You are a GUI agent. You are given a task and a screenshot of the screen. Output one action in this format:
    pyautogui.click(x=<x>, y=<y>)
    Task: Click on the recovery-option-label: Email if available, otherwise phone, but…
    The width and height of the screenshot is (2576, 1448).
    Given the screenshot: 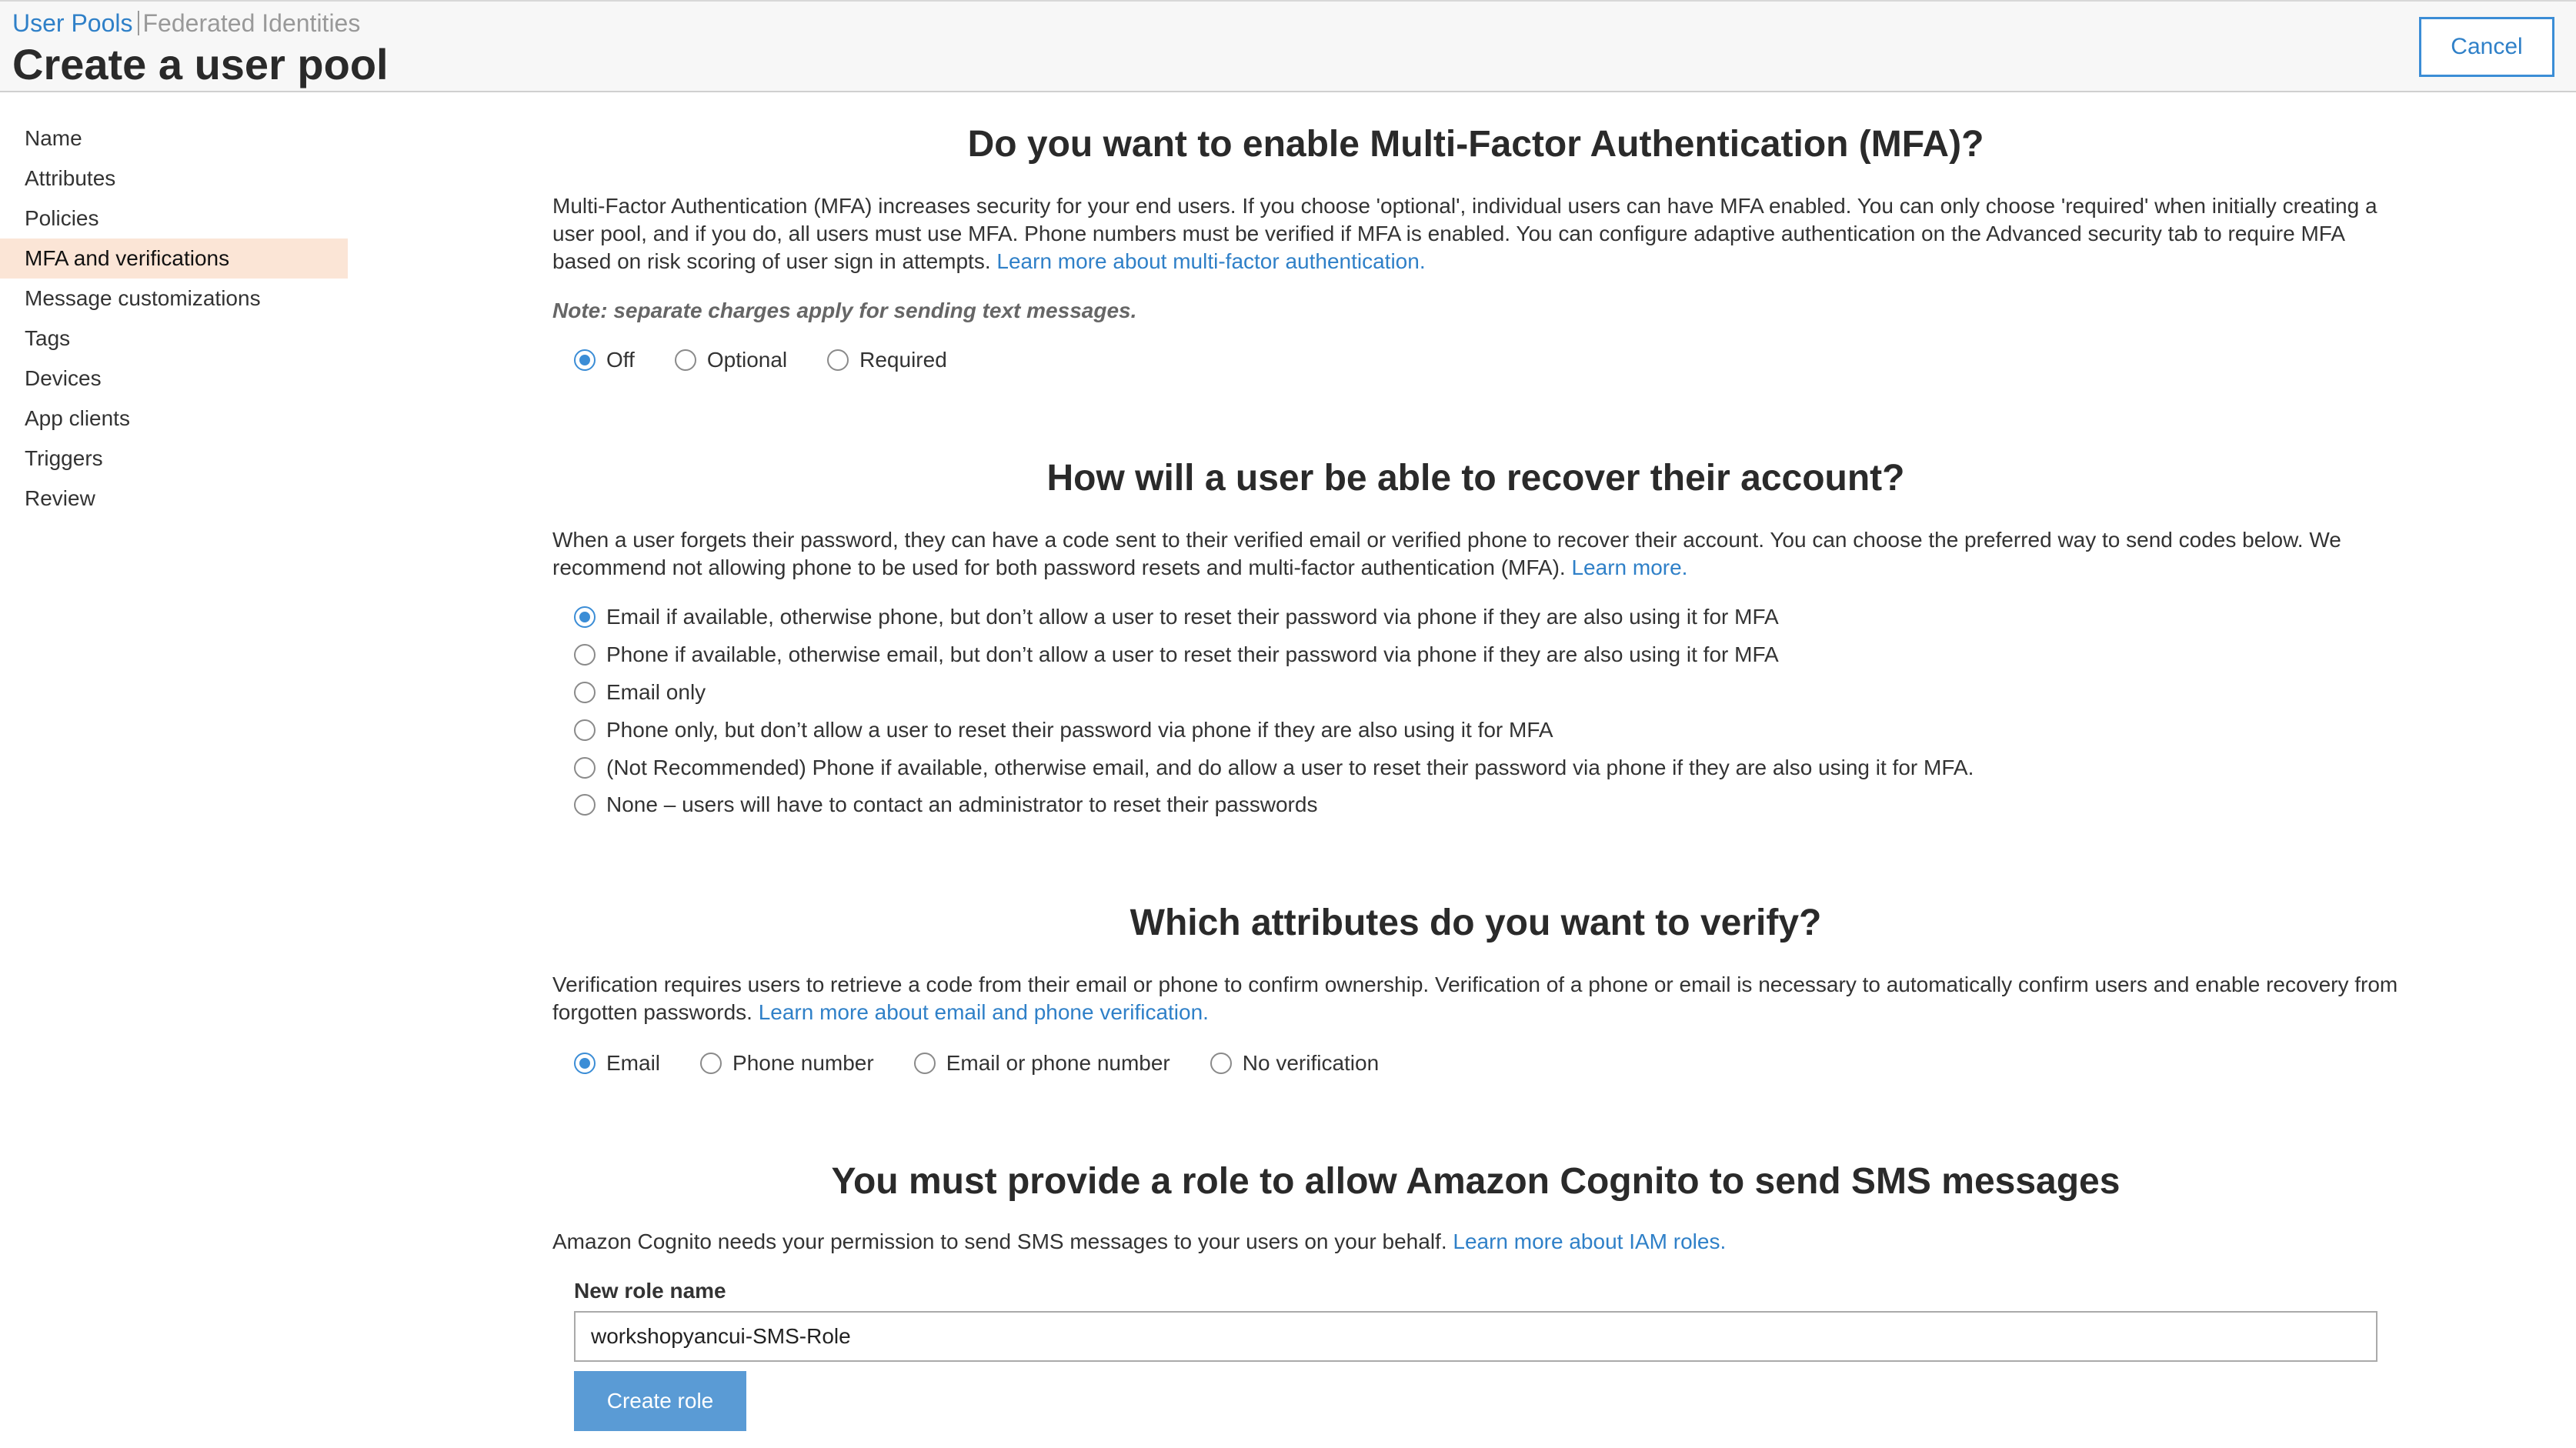 What is the action you would take?
    pyautogui.click(x=1193, y=617)
    